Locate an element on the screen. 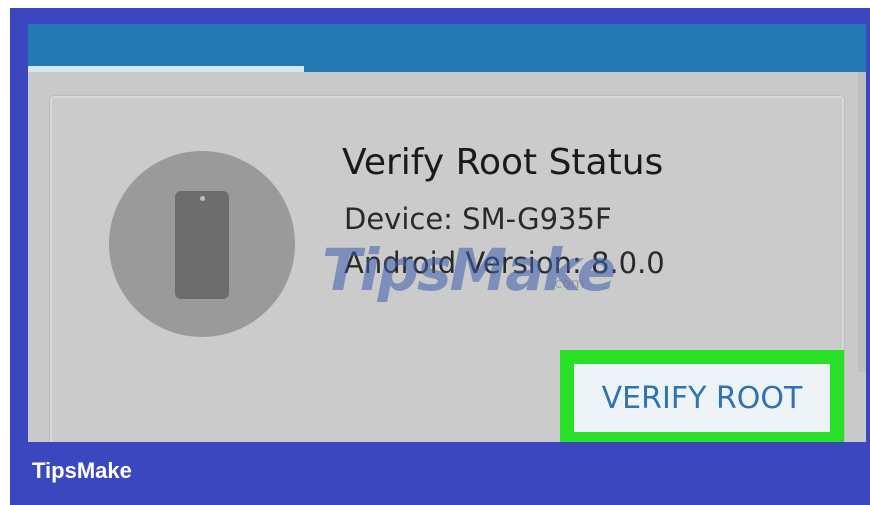 Image resolution: width=870 pixels, height=505 pixels. verify-root-button: VERIFY ROOT is located at coordinates (702, 398).